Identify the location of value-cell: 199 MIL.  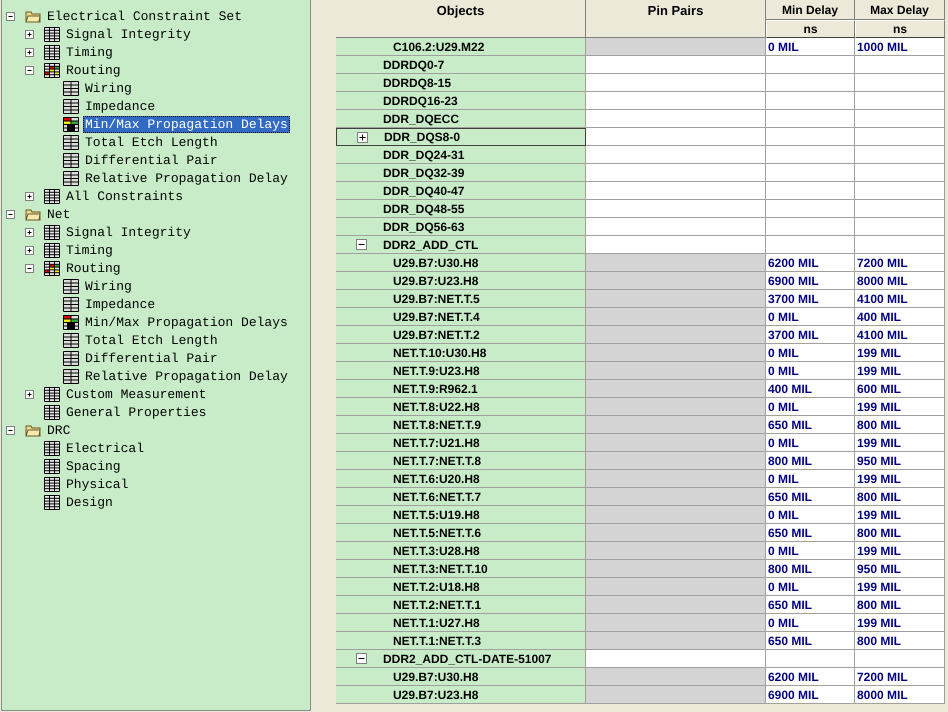
(900, 443).